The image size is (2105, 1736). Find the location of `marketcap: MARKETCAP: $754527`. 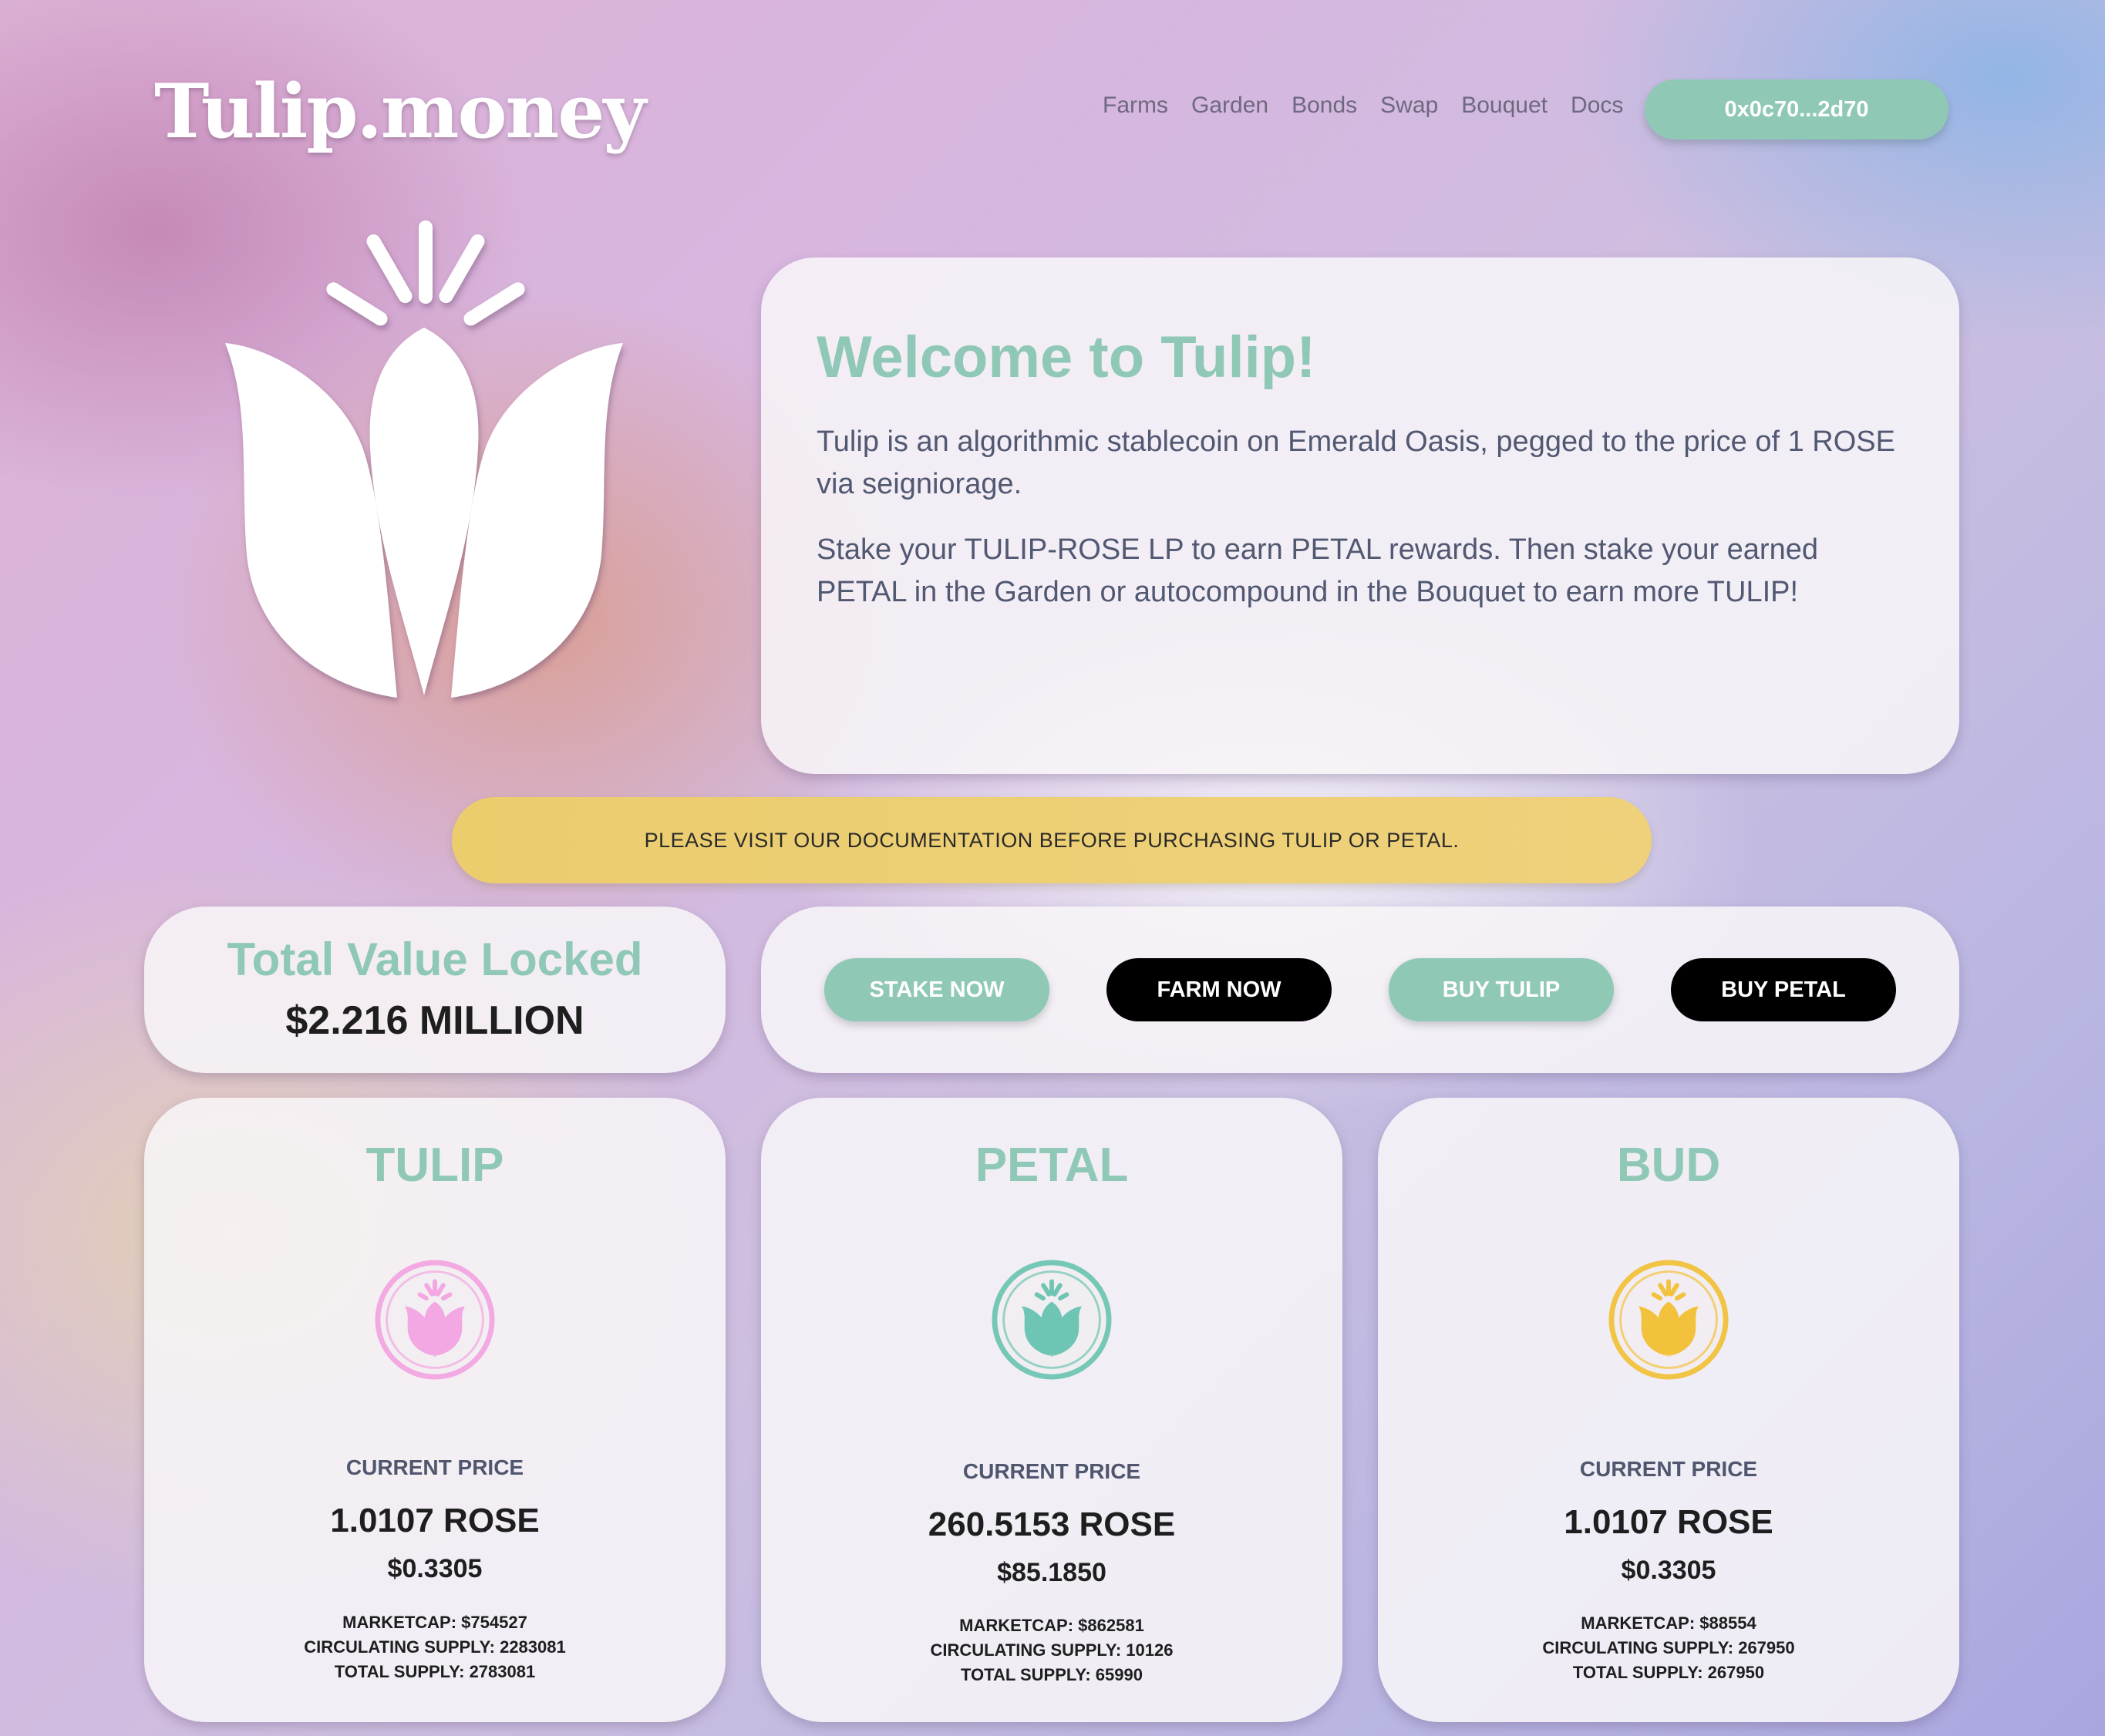

marketcap: MARKETCAP: $754527 is located at coordinates (434, 1622).